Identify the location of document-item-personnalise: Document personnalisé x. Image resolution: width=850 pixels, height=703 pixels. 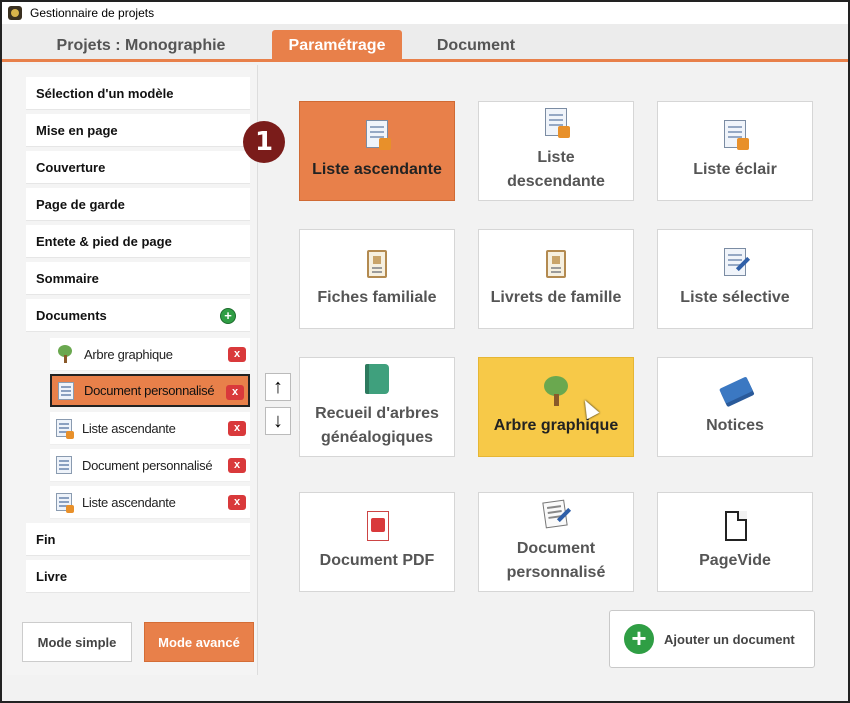
(150, 465).